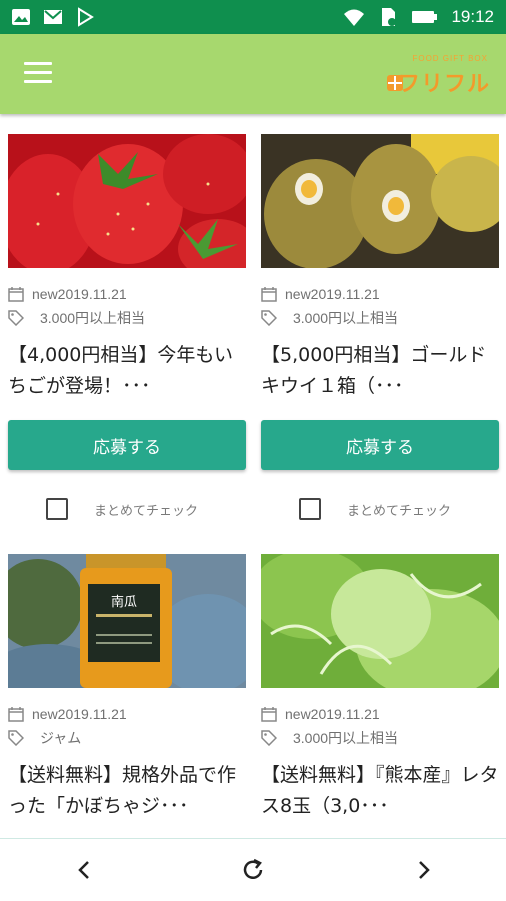 The image size is (506, 901). I want to click on category-tag: ジャム, so click(61, 738).